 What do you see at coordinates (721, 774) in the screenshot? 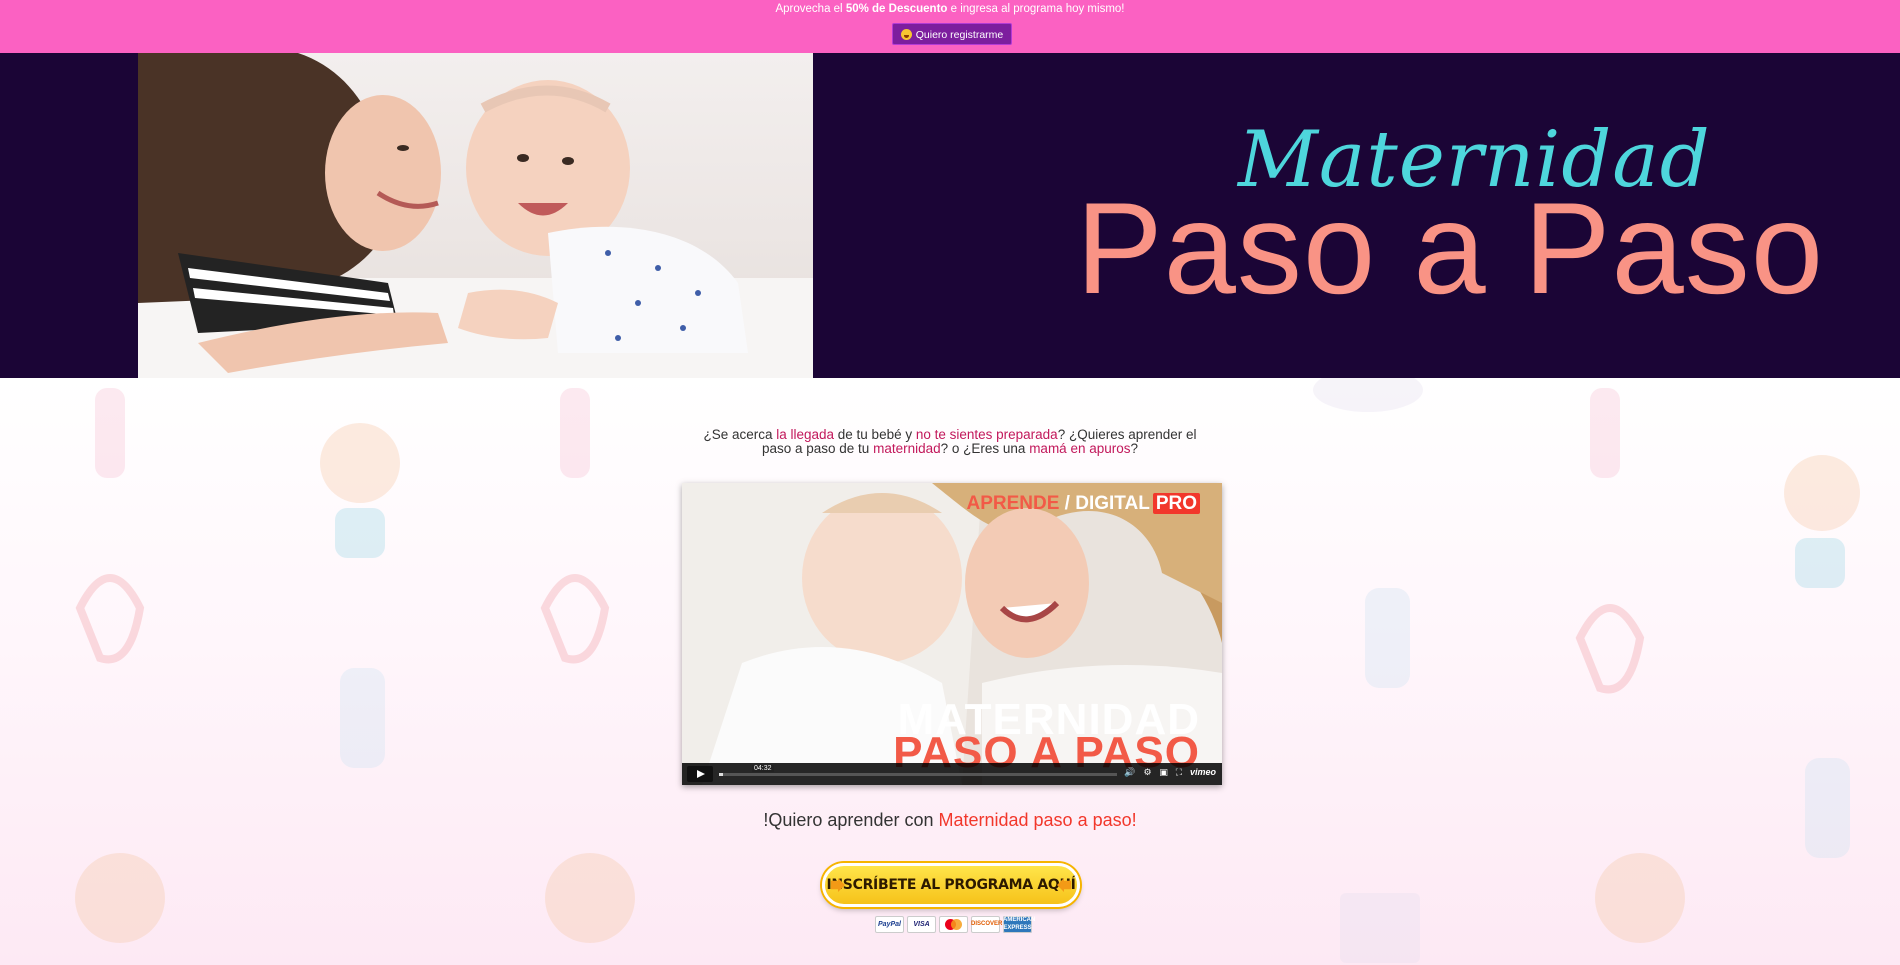
I see `video-progress-fill` at bounding box center [721, 774].